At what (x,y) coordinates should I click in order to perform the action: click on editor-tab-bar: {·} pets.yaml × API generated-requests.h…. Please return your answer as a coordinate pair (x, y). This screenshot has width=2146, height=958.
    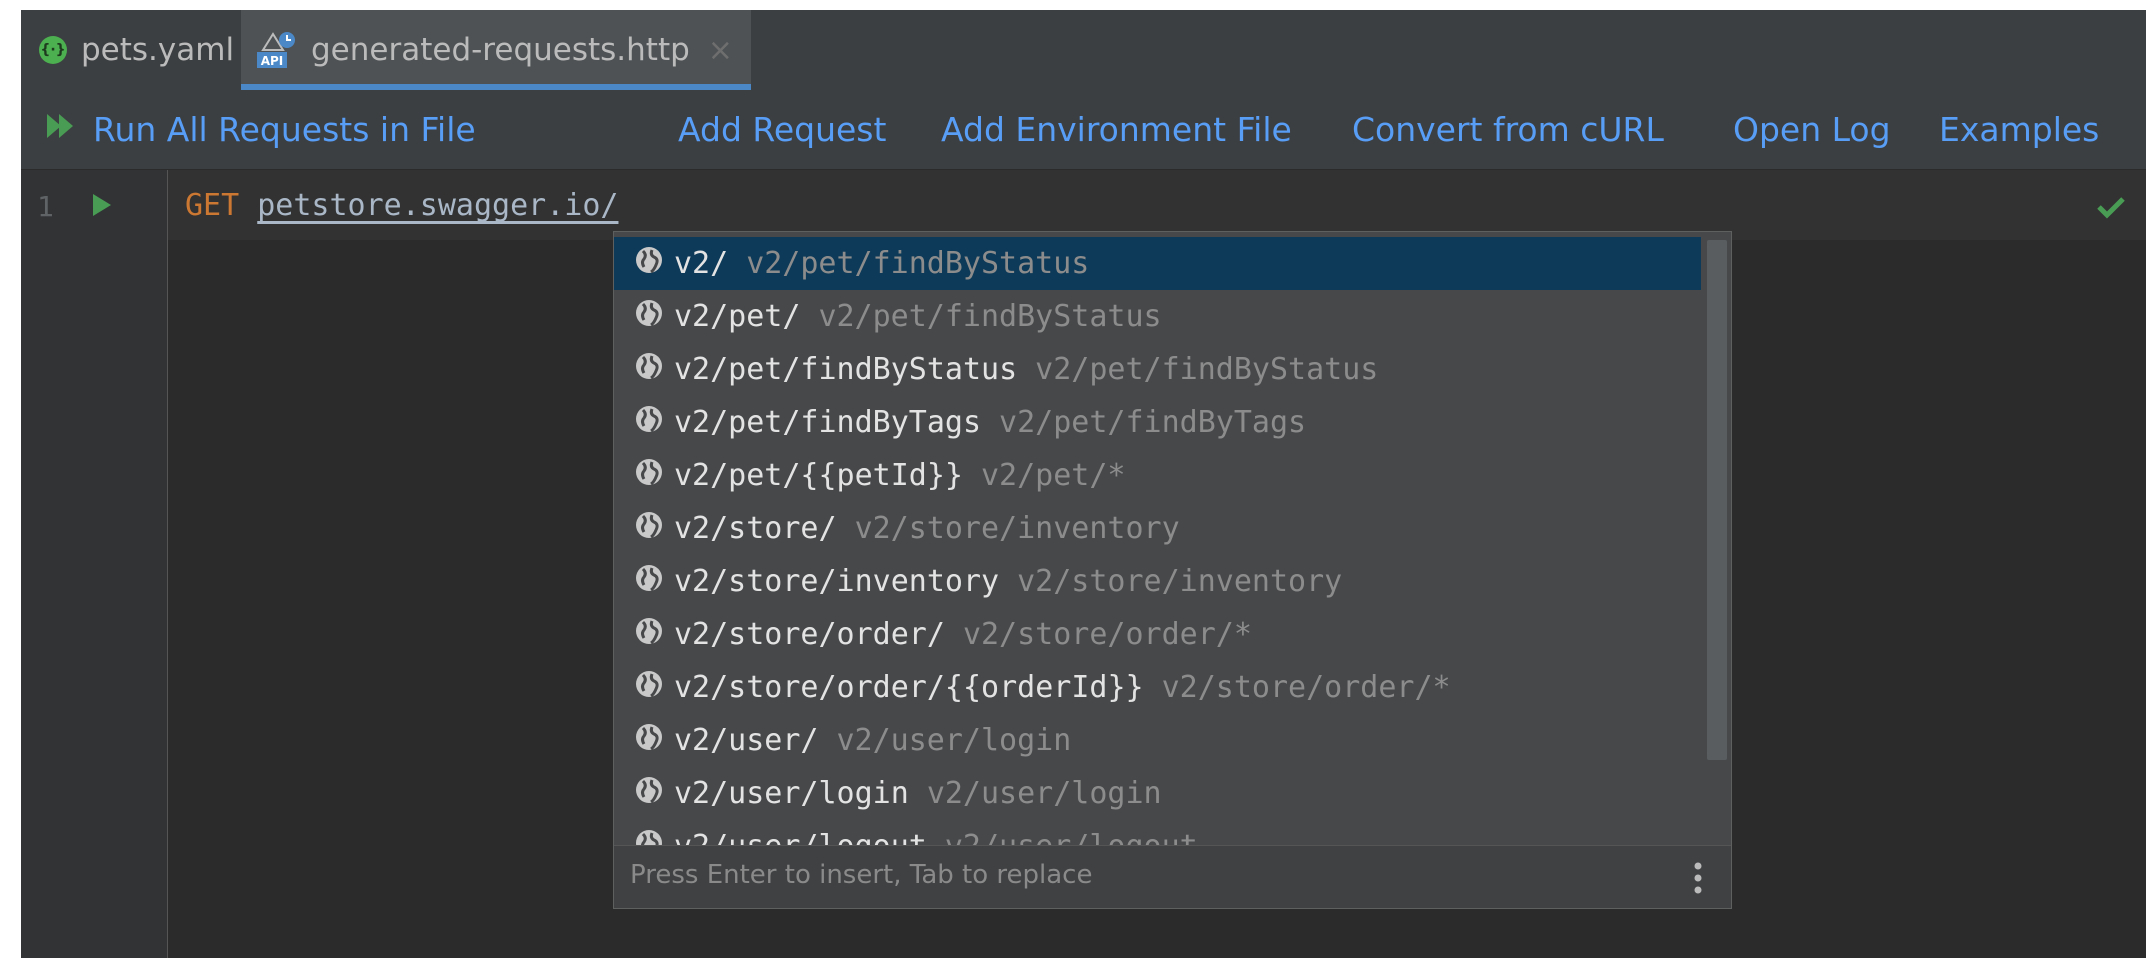
    Looking at the image, I should click on (1083, 50).